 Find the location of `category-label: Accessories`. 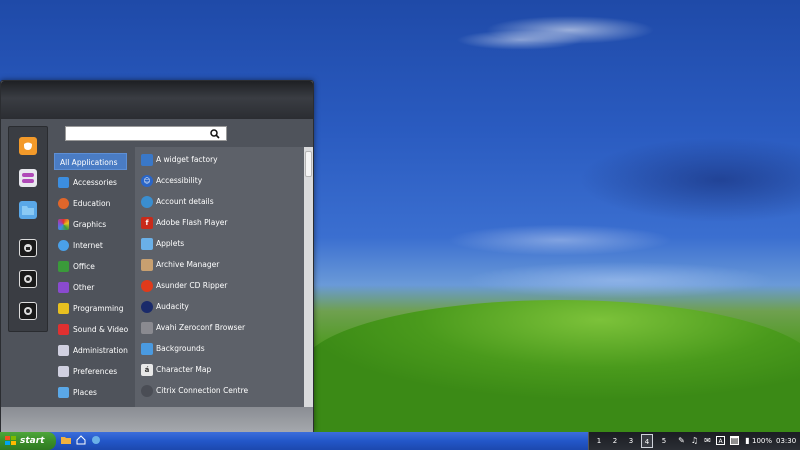

category-label: Accessories is located at coordinates (95, 182).